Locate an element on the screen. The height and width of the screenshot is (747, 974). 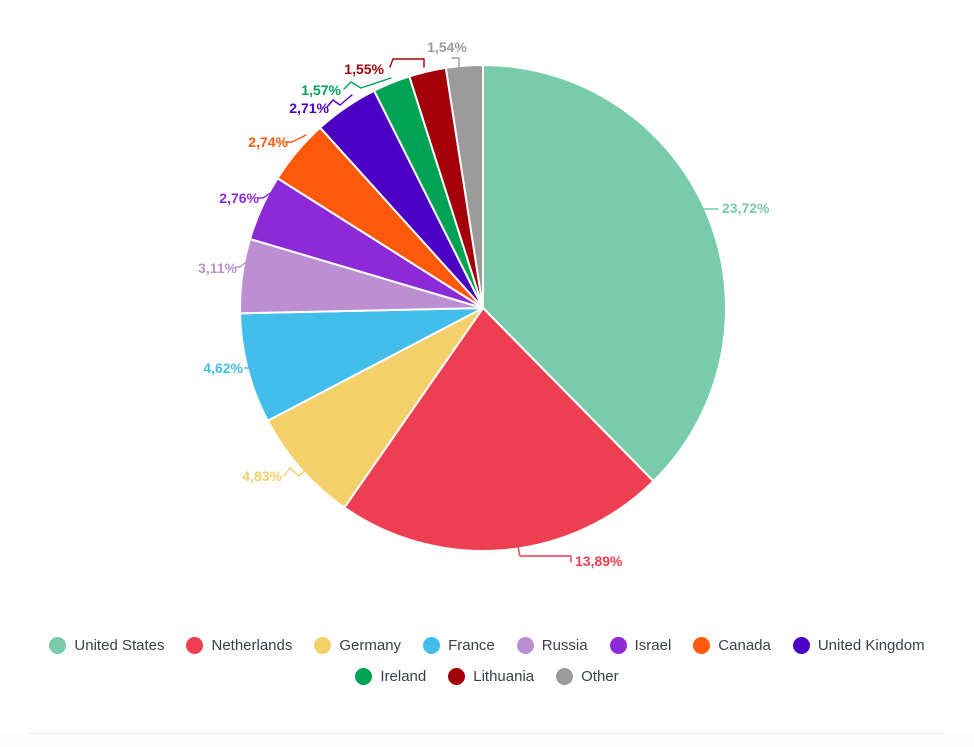
legend-item-united-kingdom: United Kingdom is located at coordinates (858, 645).